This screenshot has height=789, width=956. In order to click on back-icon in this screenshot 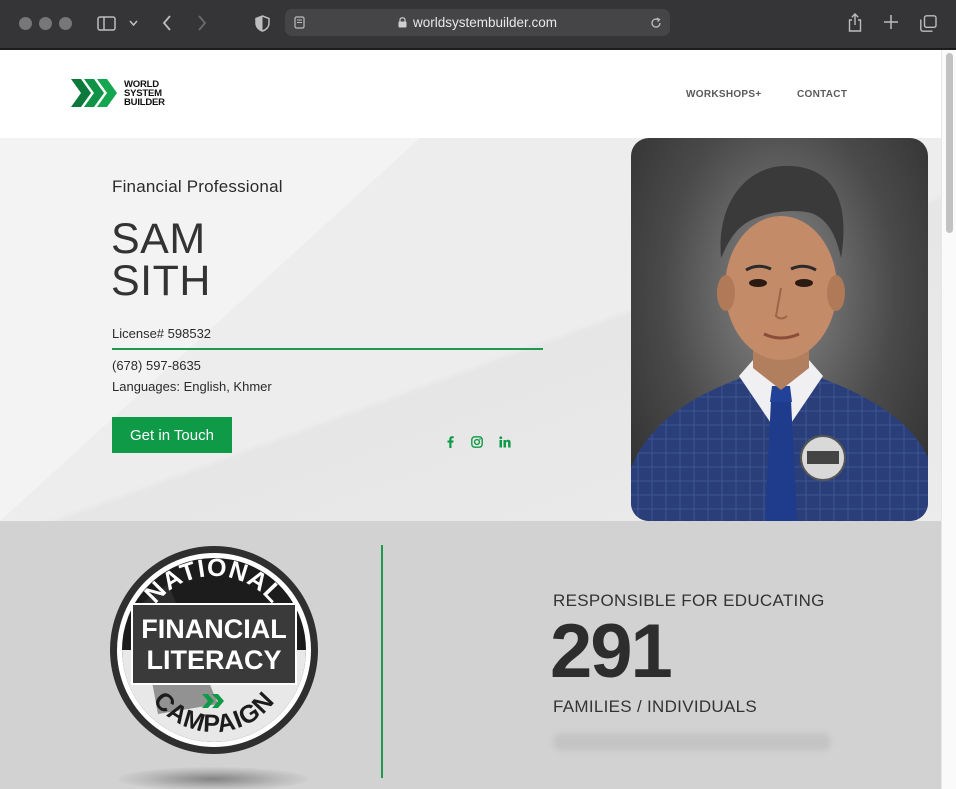, I will do `click(167, 23)`.